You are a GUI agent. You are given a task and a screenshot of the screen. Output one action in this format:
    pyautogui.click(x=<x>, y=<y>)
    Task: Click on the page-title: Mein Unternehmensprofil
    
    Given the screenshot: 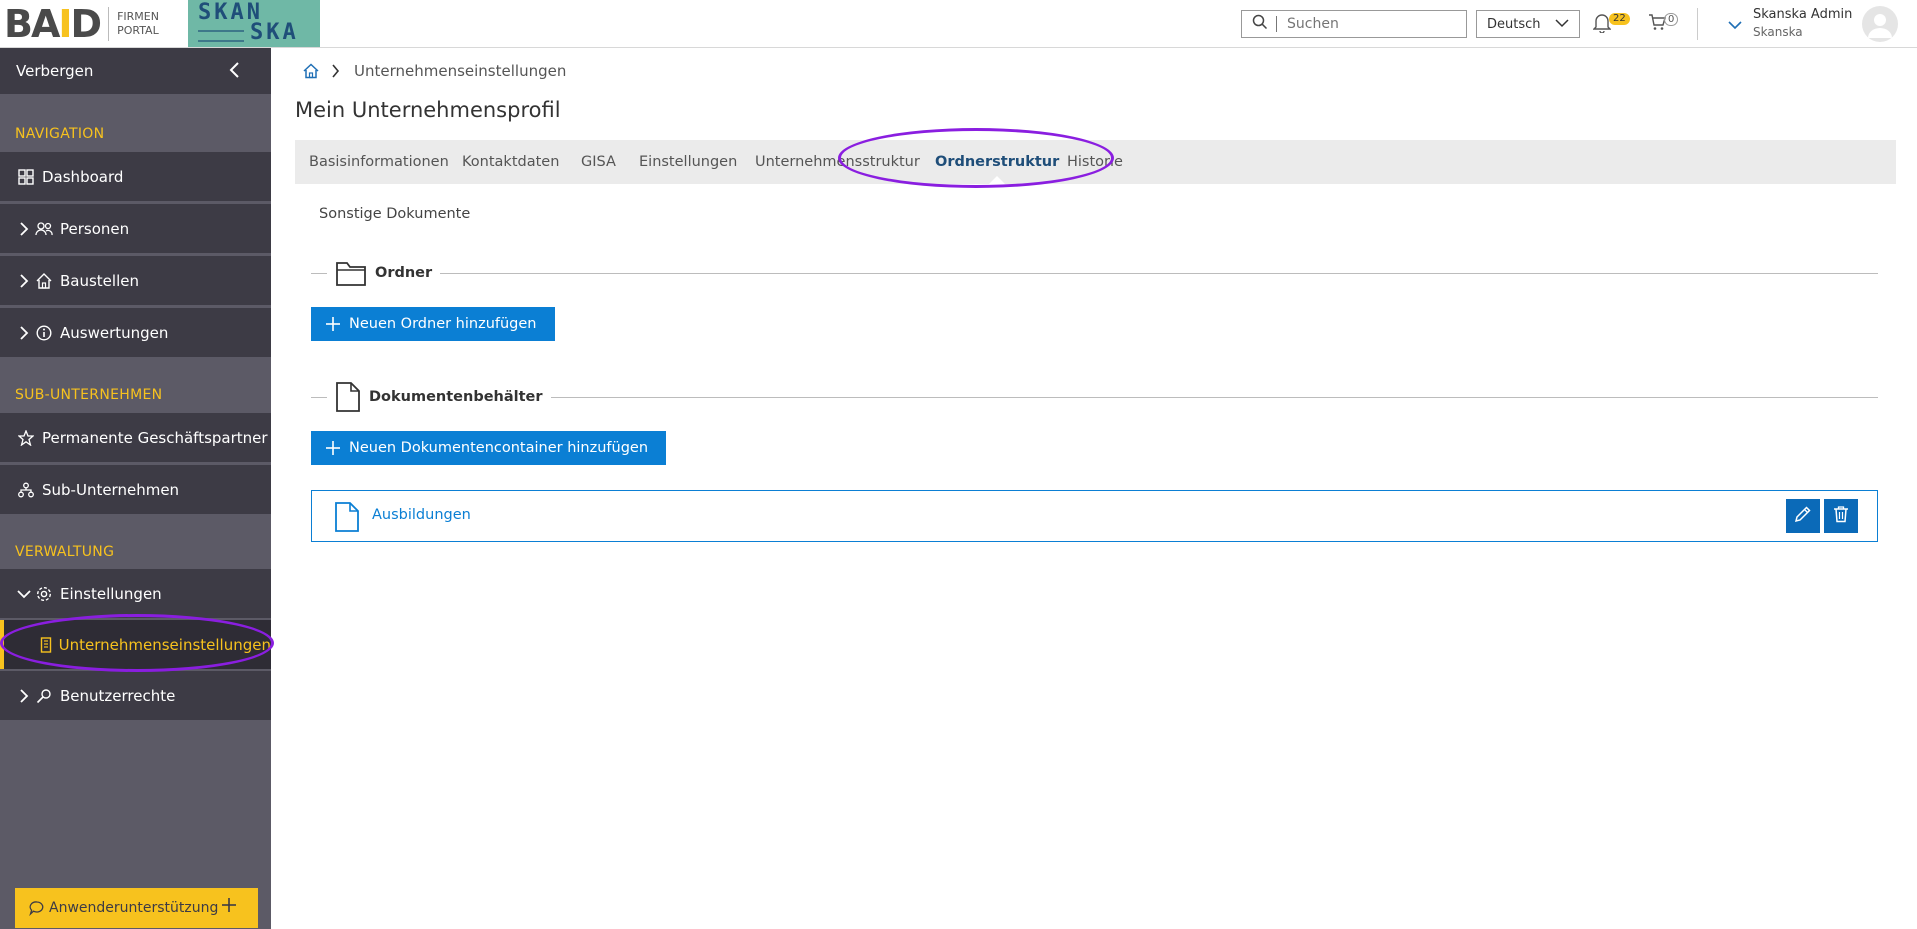 What is the action you would take?
    pyautogui.click(x=428, y=110)
    